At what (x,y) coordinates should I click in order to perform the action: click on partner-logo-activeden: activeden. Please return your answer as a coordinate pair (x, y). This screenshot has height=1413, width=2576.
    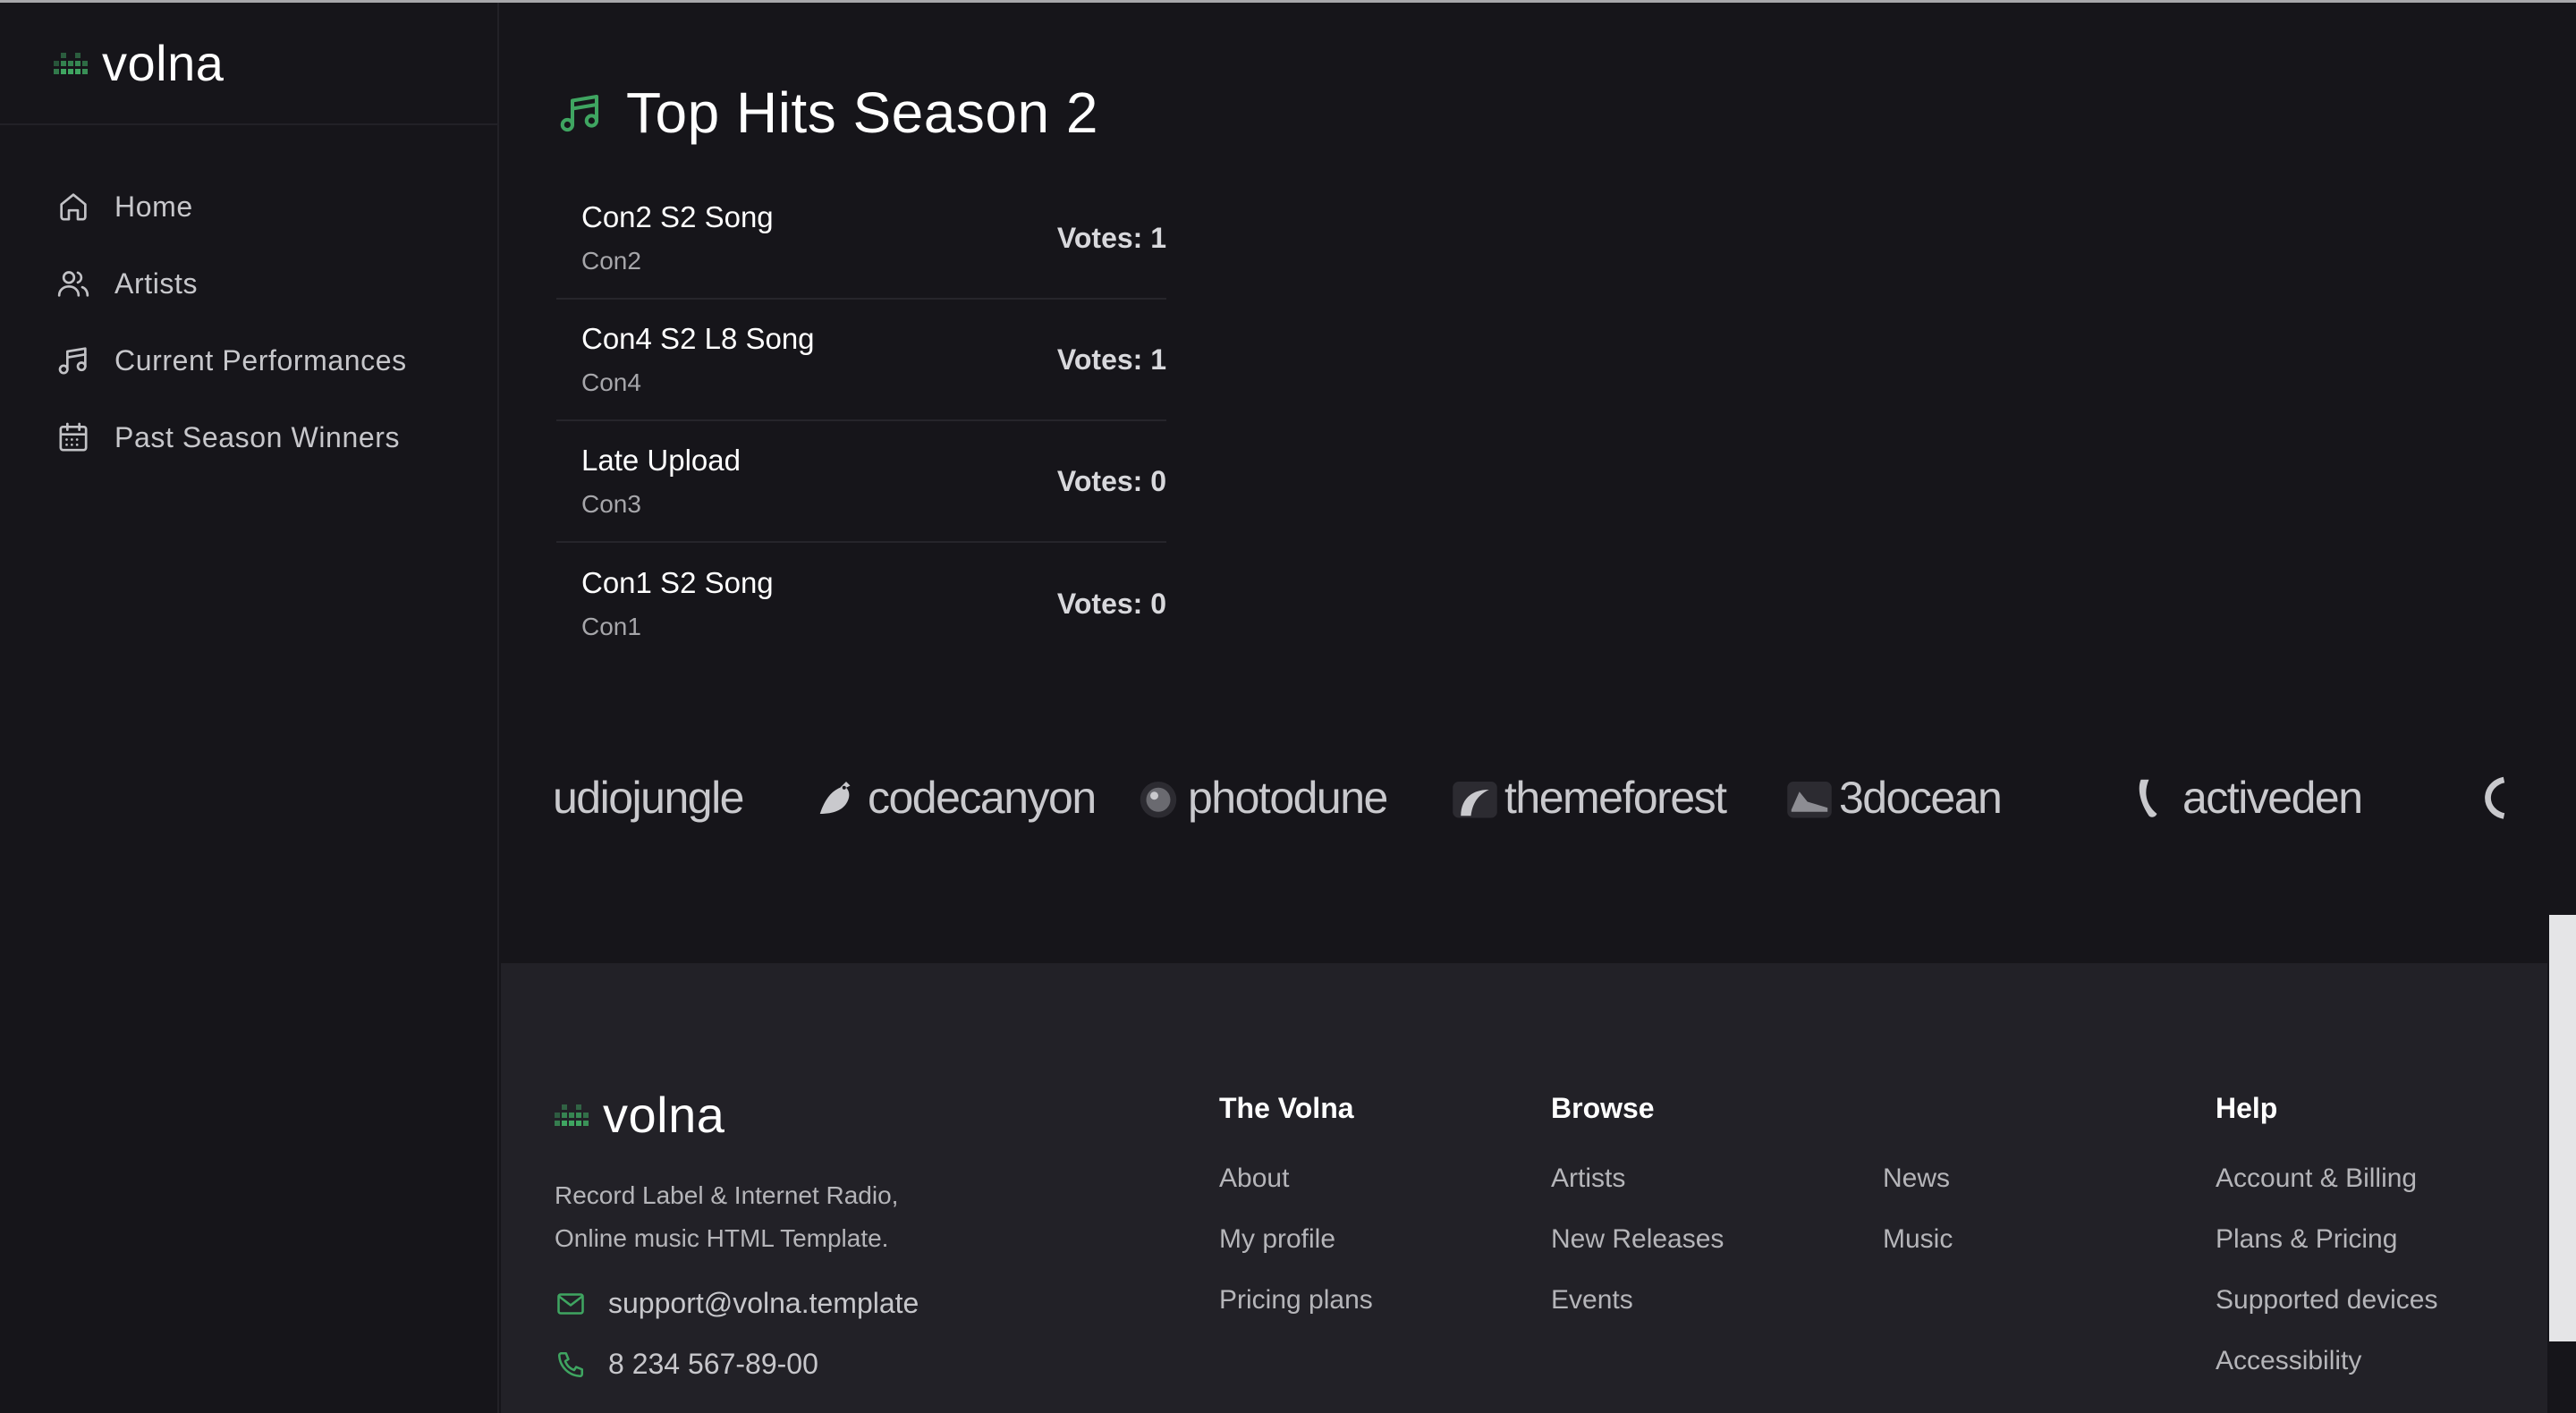
    Looking at the image, I should click on (2246, 798).